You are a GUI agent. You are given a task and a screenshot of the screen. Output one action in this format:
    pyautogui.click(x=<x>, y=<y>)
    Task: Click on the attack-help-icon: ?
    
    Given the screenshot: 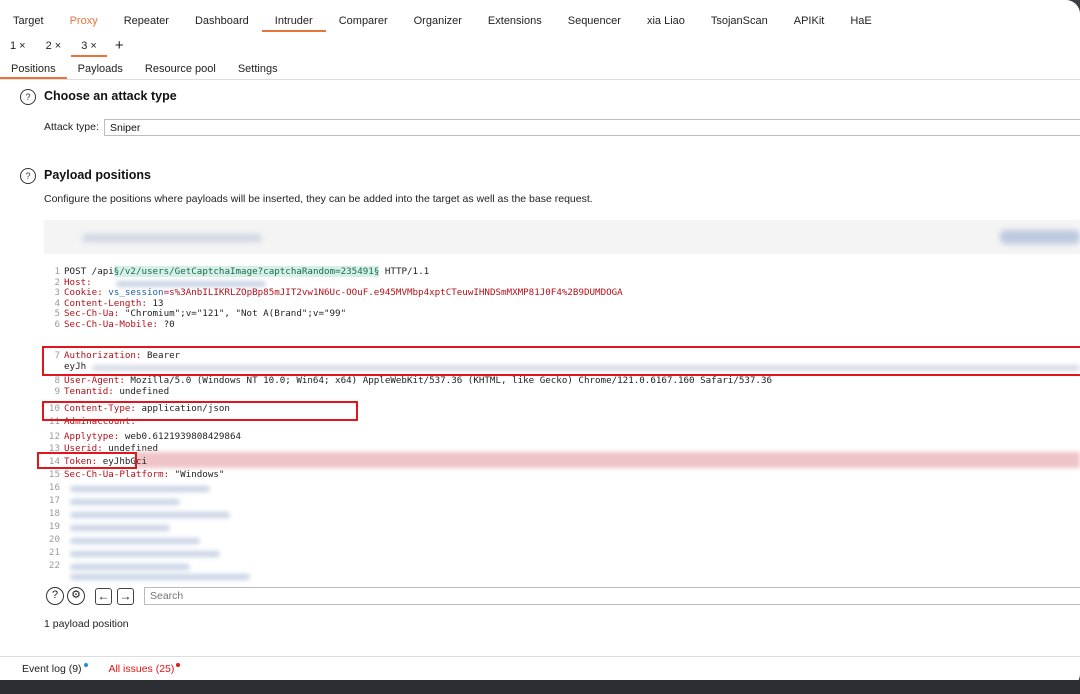 What is the action you would take?
    pyautogui.click(x=28, y=97)
    